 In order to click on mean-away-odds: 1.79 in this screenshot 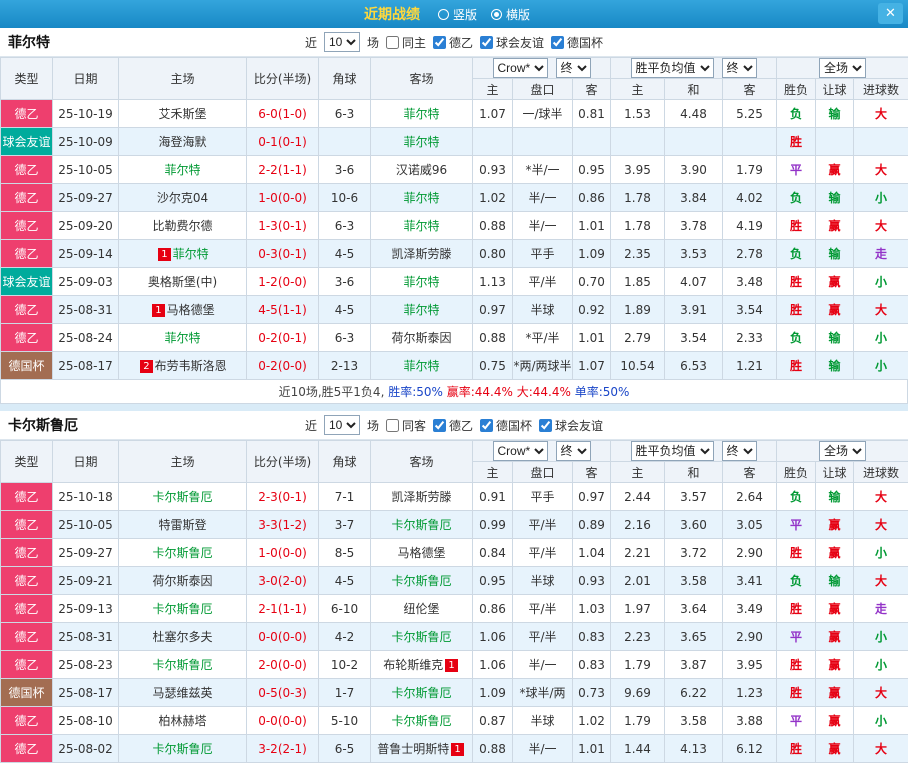, I will do `click(750, 170)`.